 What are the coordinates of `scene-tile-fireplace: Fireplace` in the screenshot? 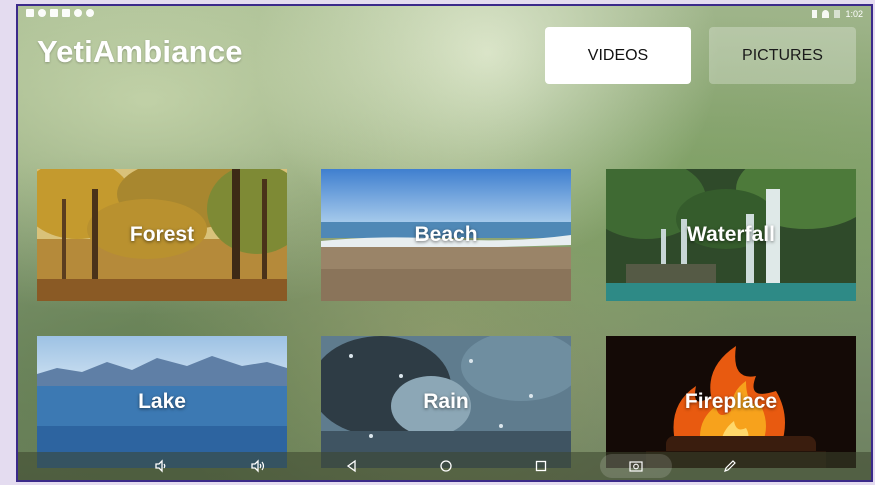 It's located at (731, 402).